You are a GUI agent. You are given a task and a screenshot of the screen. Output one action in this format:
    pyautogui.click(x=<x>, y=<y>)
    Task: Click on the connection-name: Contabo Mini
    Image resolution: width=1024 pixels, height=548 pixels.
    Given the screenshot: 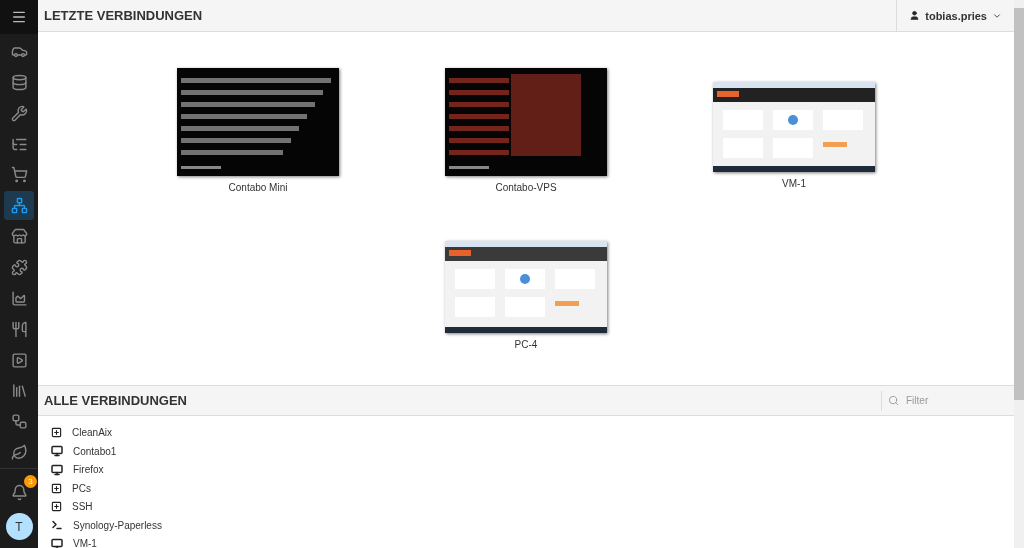 What is the action you would take?
    pyautogui.click(x=258, y=187)
    